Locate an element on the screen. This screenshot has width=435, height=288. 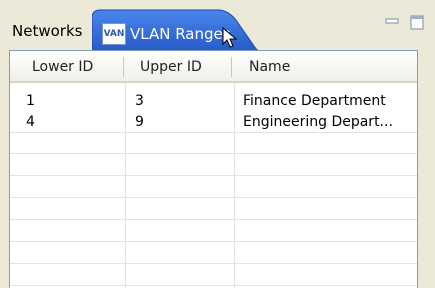
column-header-lower-id: Lower ID is located at coordinates (62, 66).